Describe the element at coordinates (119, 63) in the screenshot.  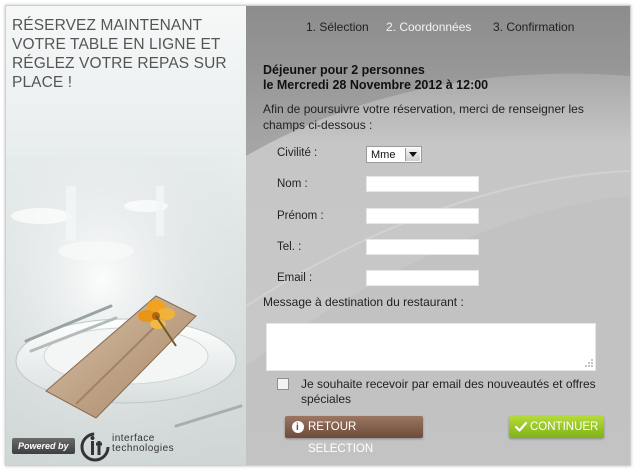
I see `promo-line: RÉGLEZ VOTRE REPAS SUR` at that location.